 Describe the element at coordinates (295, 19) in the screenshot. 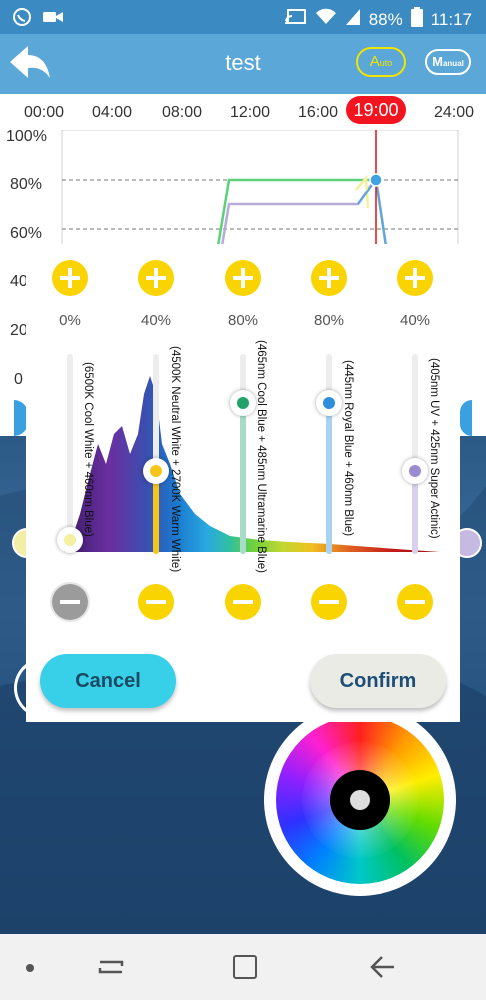

I see `cast-icon` at that location.